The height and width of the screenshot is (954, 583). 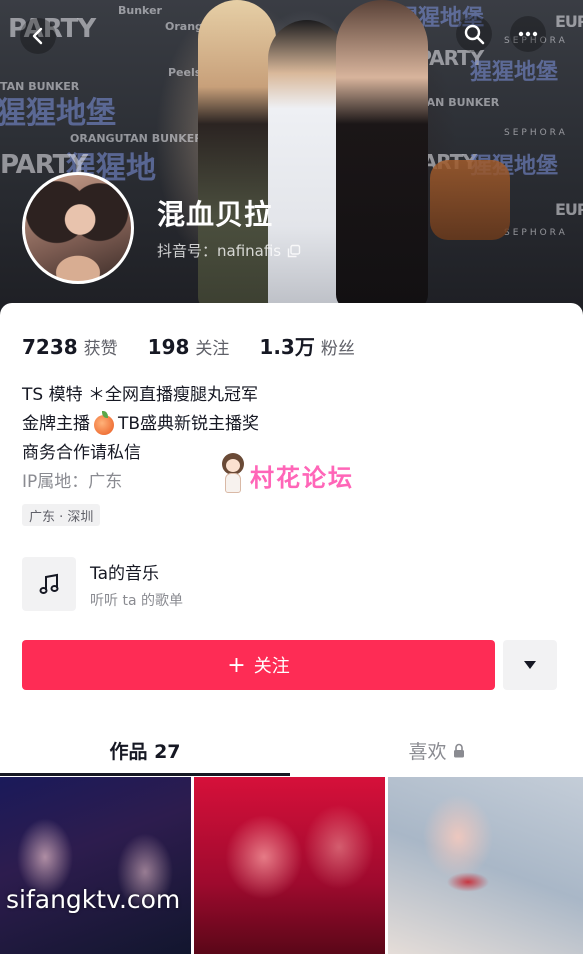 I want to click on more-icon, so click(x=528, y=34).